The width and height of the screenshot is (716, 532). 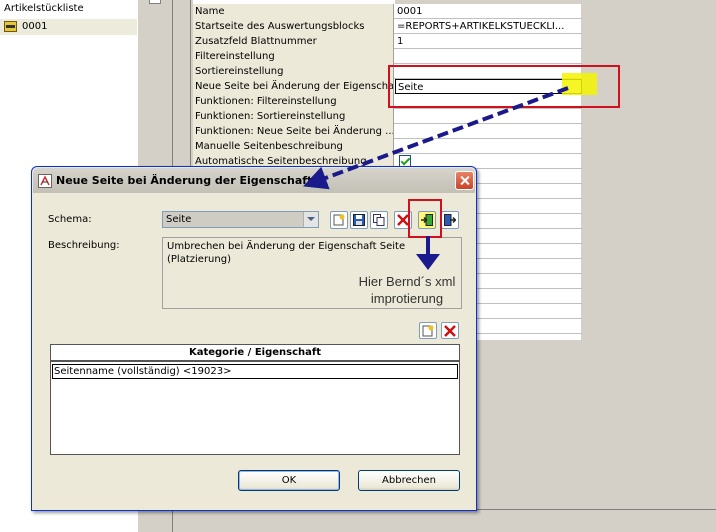 I want to click on property-value: 0001, so click(x=488, y=11).